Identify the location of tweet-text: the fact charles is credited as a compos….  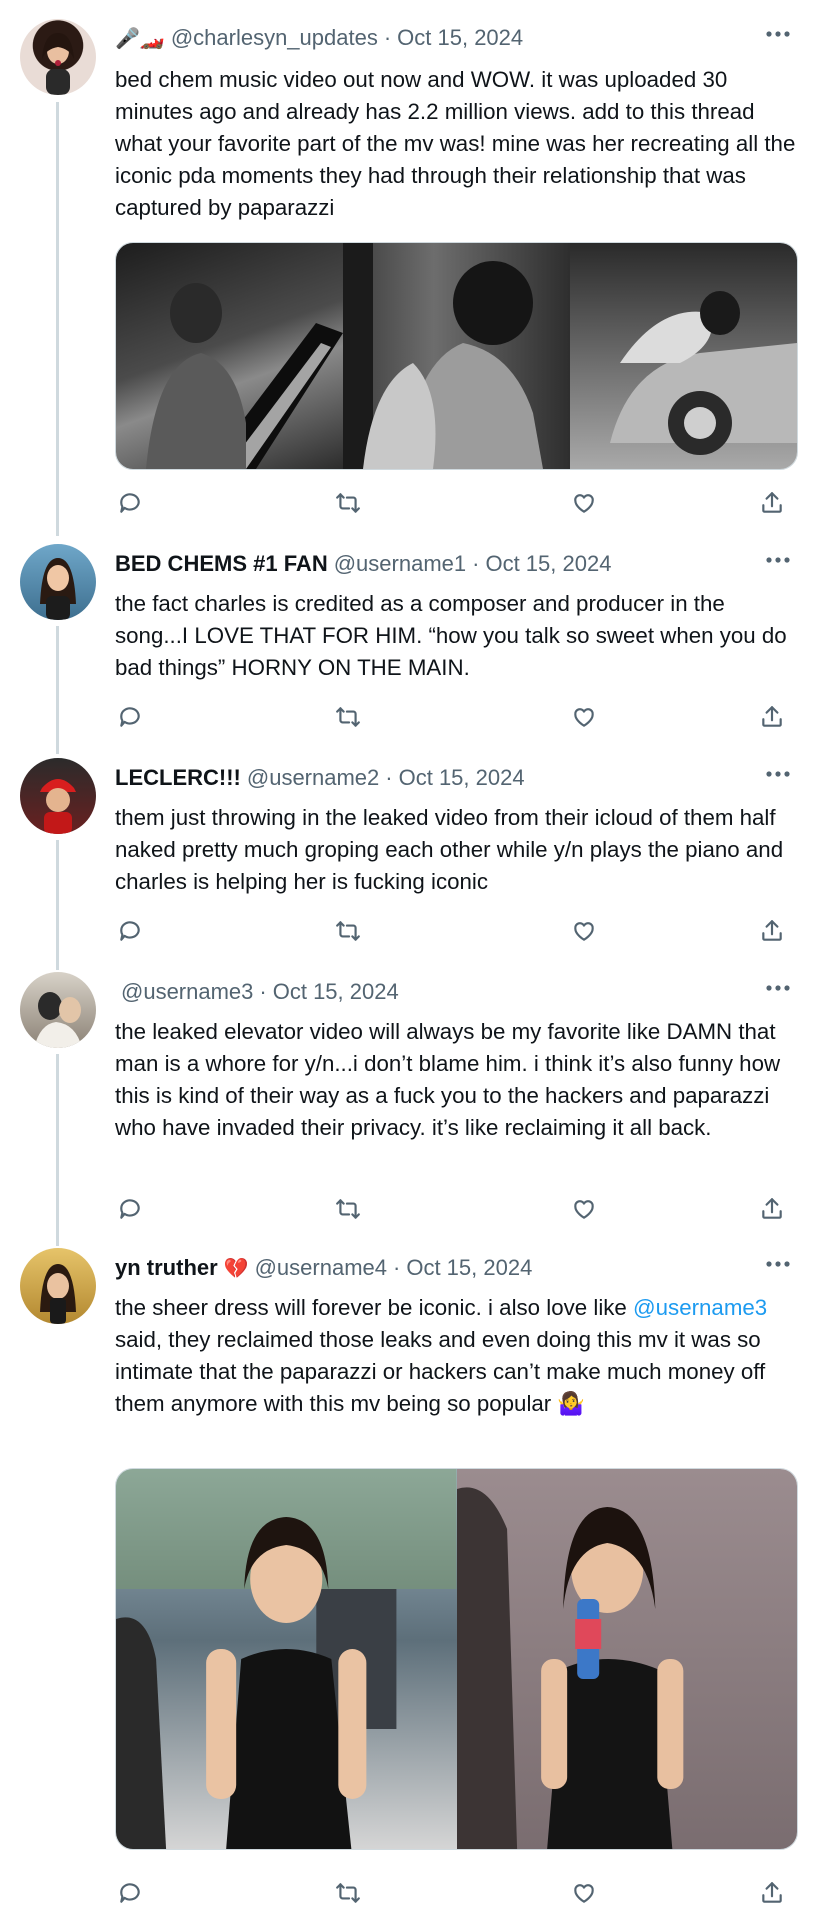
(451, 635).